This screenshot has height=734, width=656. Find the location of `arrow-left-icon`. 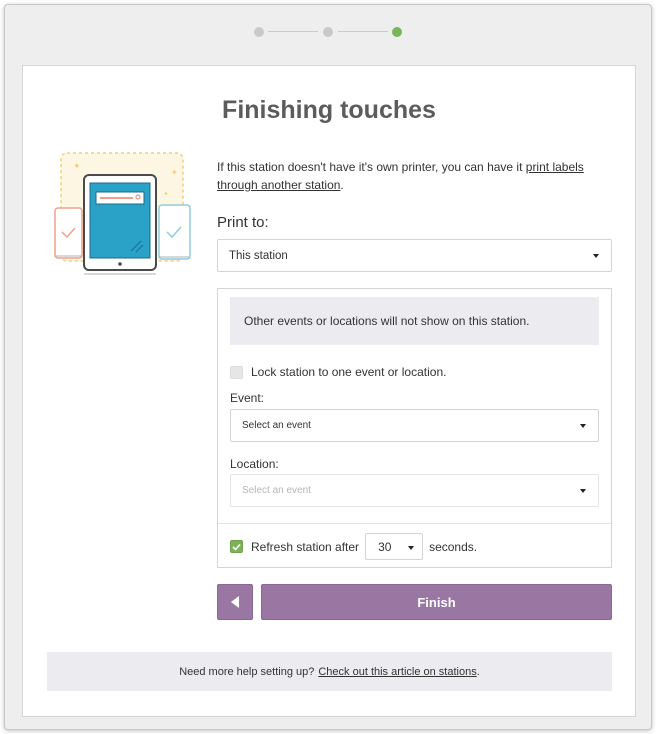

arrow-left-icon is located at coordinates (235, 602).